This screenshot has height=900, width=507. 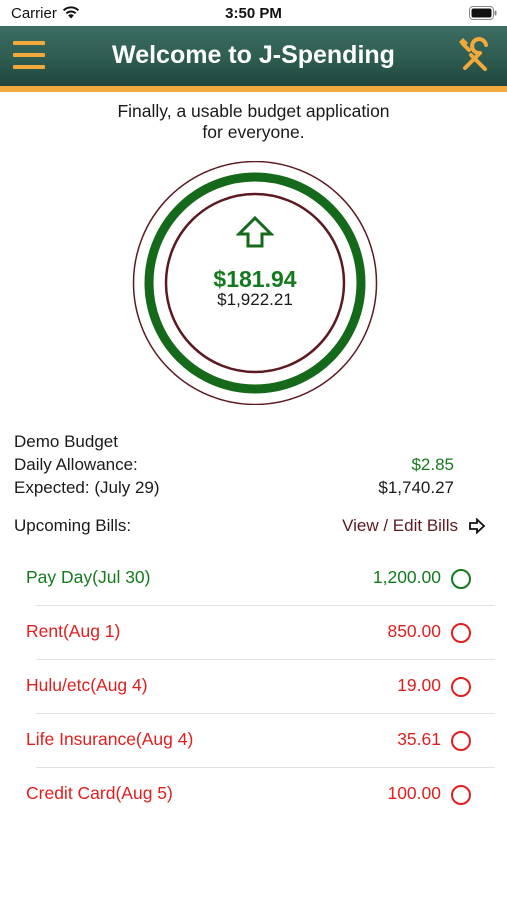 I want to click on settings-button, so click(x=475, y=56).